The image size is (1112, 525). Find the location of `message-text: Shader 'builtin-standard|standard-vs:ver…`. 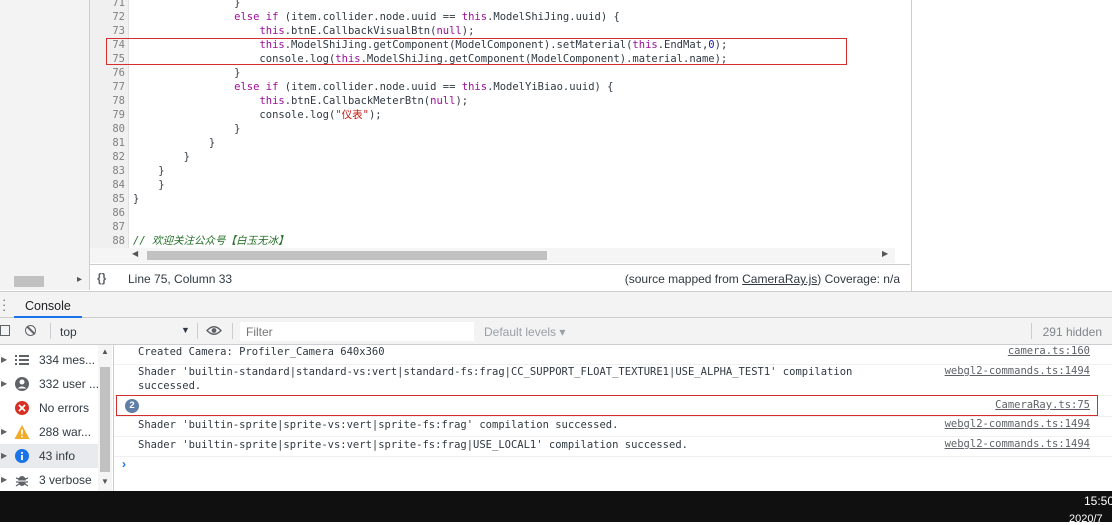

message-text: Shader 'builtin-standard|standard-vs:ver… is located at coordinates (495, 379).